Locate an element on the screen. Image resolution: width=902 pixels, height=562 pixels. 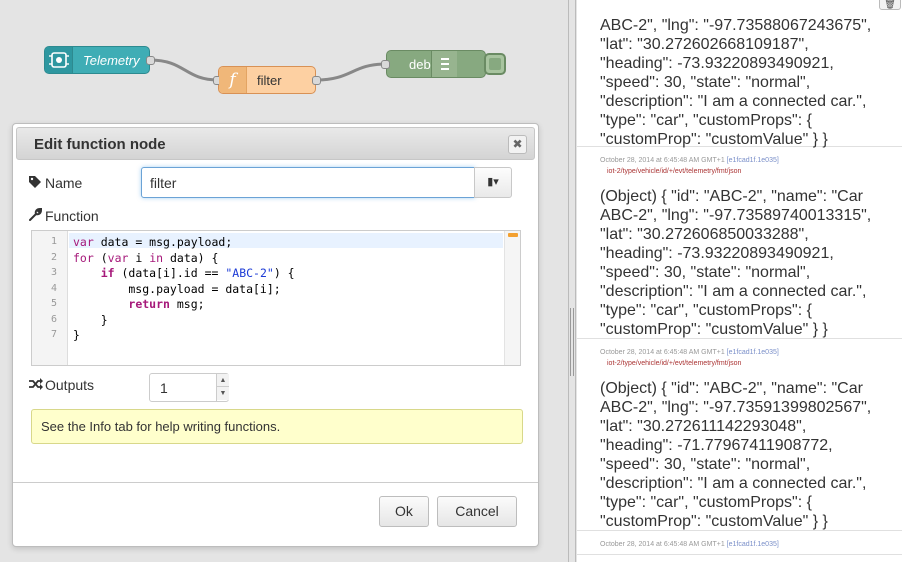
ok-button: Ok is located at coordinates (404, 511).